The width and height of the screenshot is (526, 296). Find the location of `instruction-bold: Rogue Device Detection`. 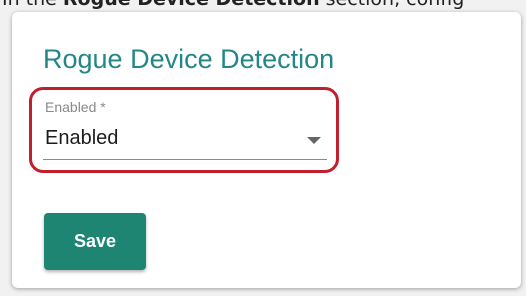

instruction-bold: Rogue Device Detection is located at coordinates (191, 5).